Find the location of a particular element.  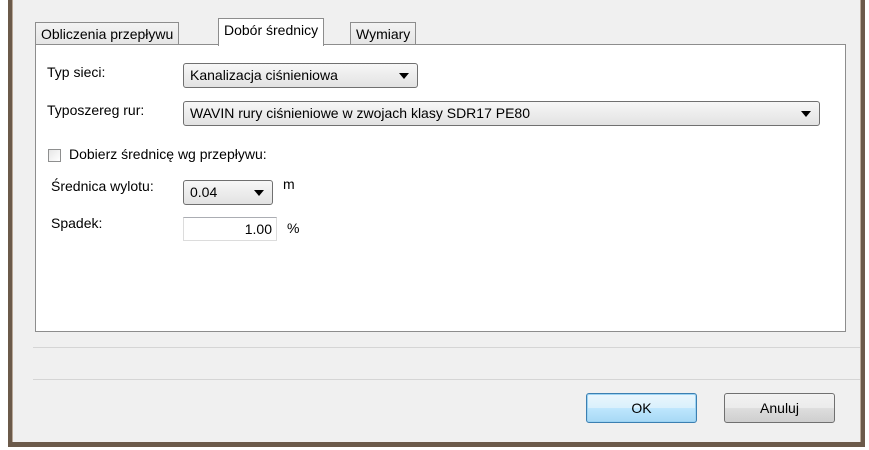

tab-diameter-selection: Dobór średnicy is located at coordinates (271, 32).